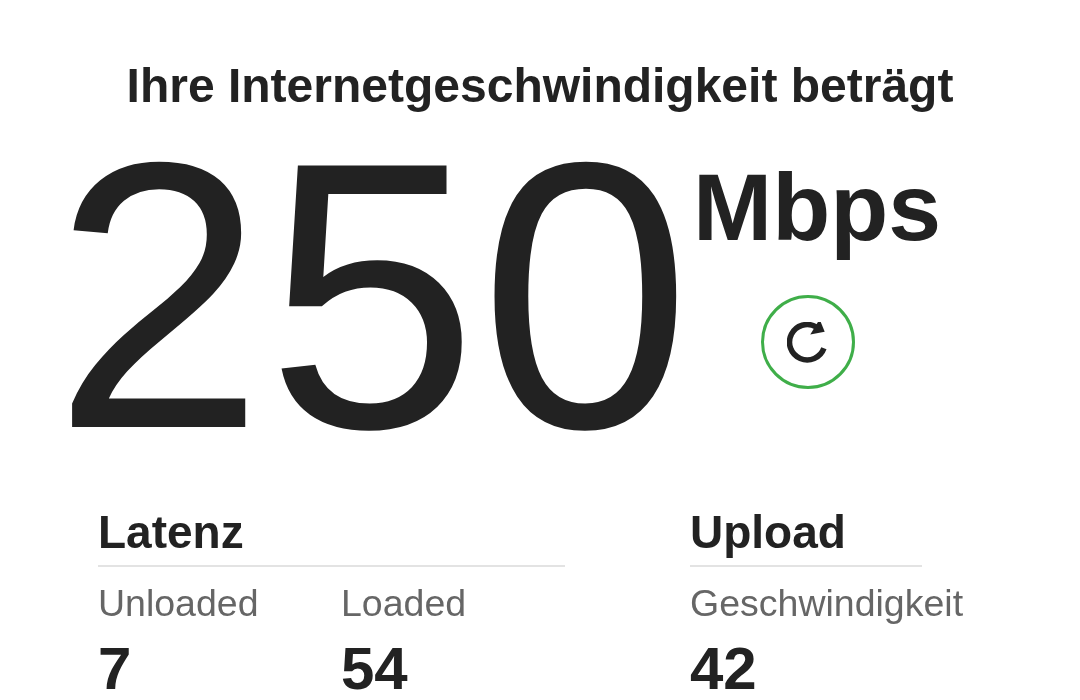  I want to click on metric-value: 7, so click(115, 669).